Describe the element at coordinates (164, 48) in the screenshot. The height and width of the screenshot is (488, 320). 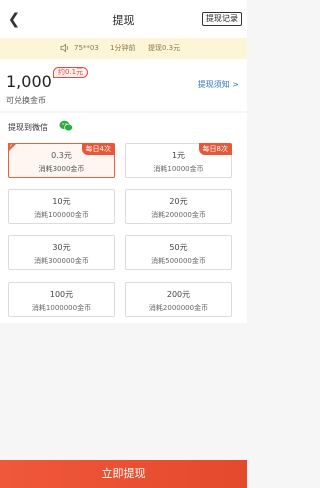
I see `notice-amount: 提现0.3元` at that location.